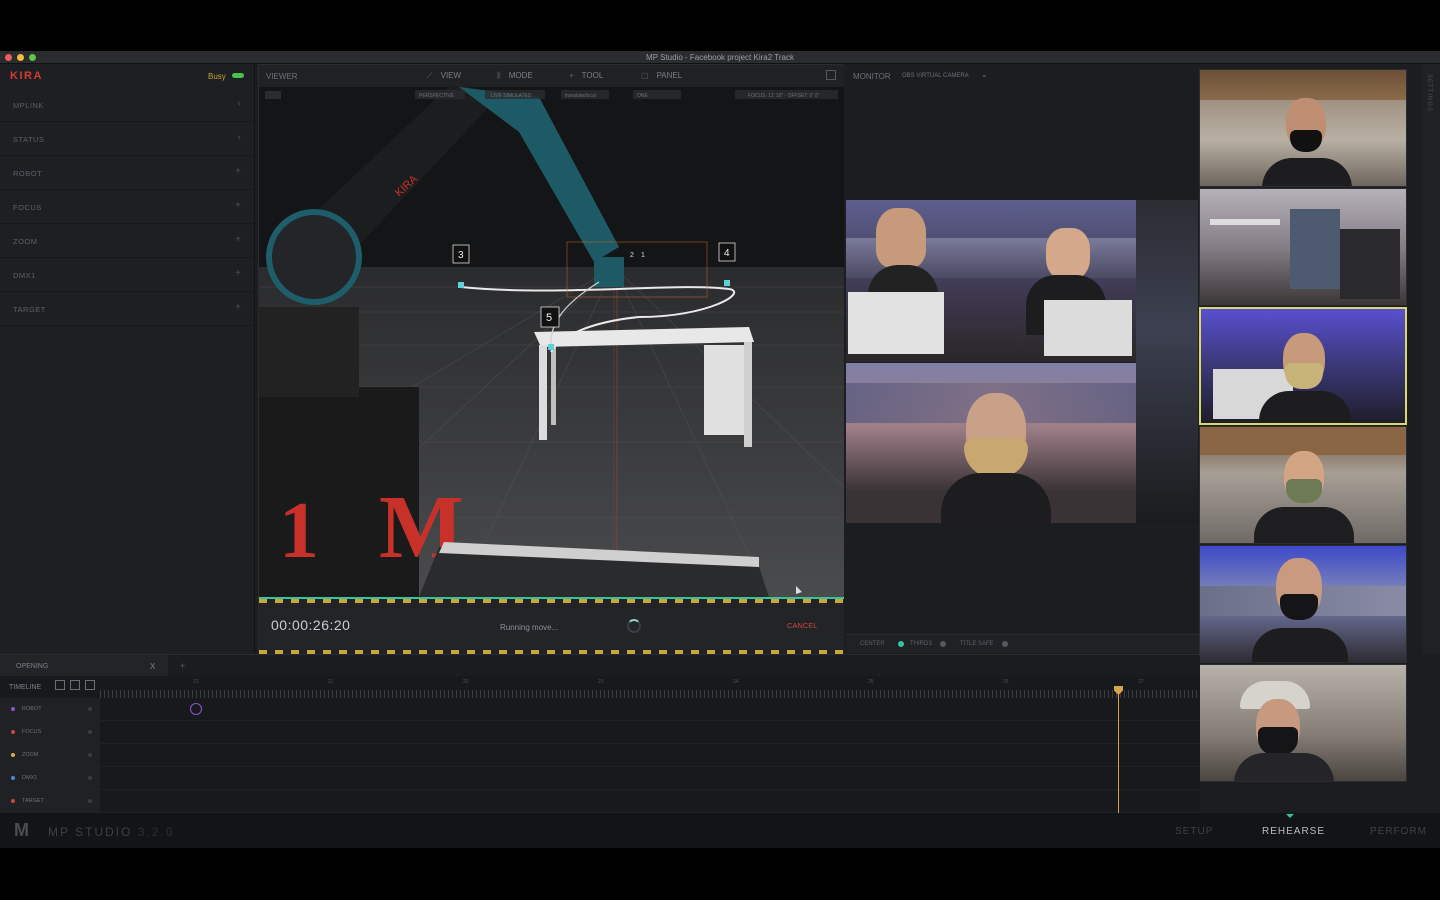  Describe the element at coordinates (20, 57) in the screenshot. I see `minimize-window-button` at that location.